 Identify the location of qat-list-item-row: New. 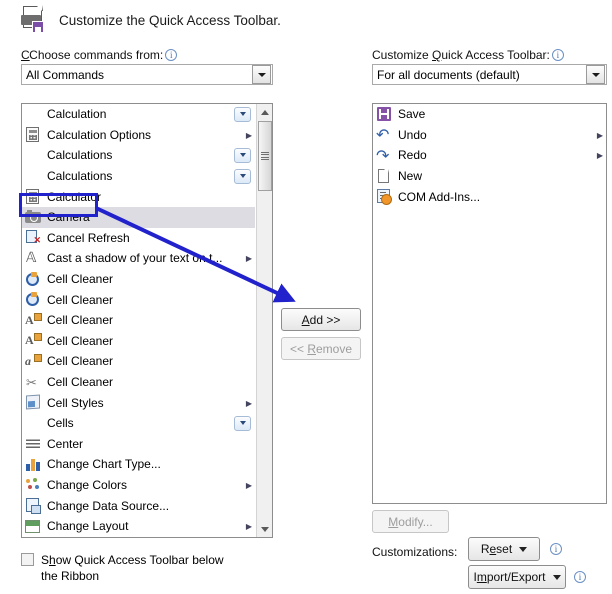
(489, 176).